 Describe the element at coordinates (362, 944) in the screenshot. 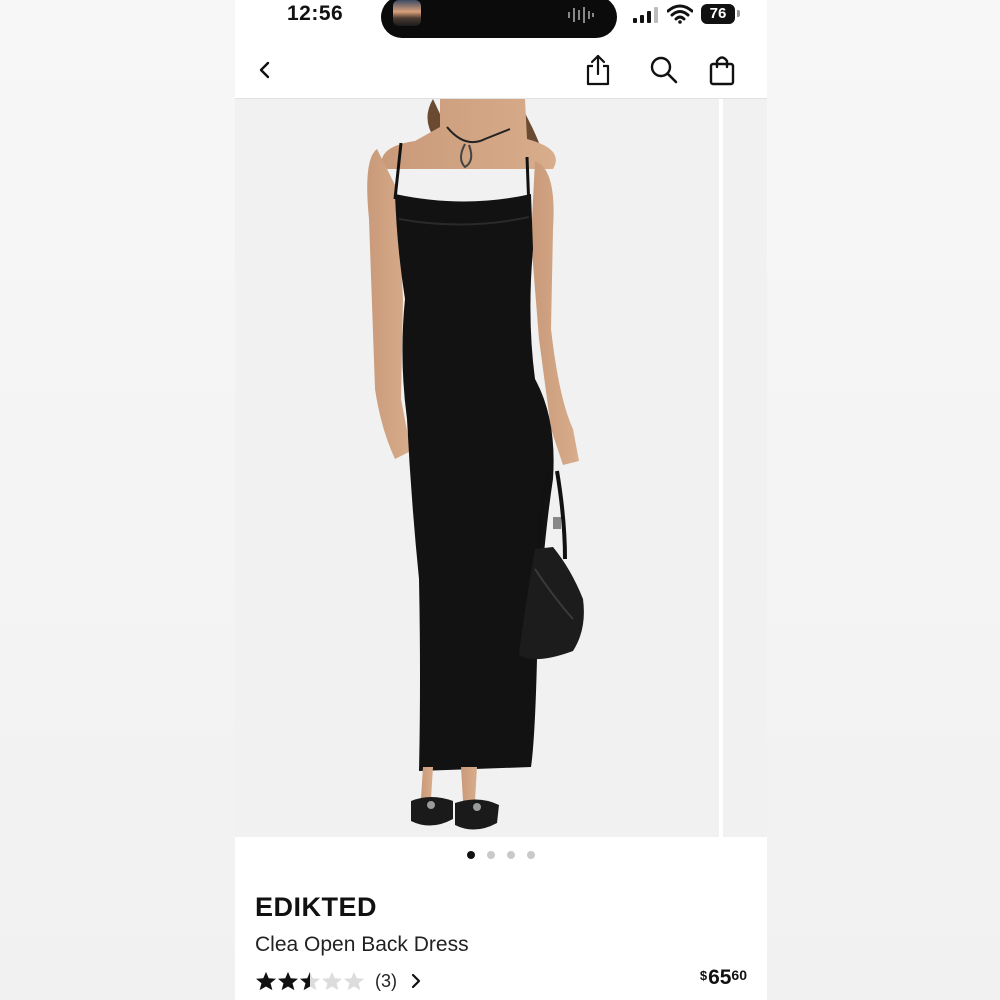

I see `product-title: Clea Open Back Dress` at that location.